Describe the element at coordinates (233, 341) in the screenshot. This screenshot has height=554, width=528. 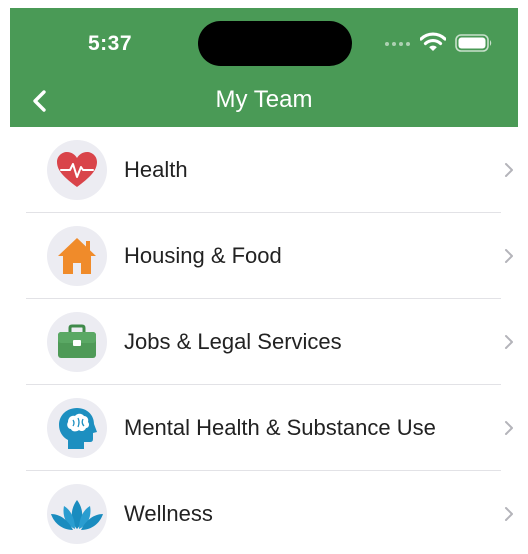
I see `list-item-label: Jobs & Legal Services` at that location.